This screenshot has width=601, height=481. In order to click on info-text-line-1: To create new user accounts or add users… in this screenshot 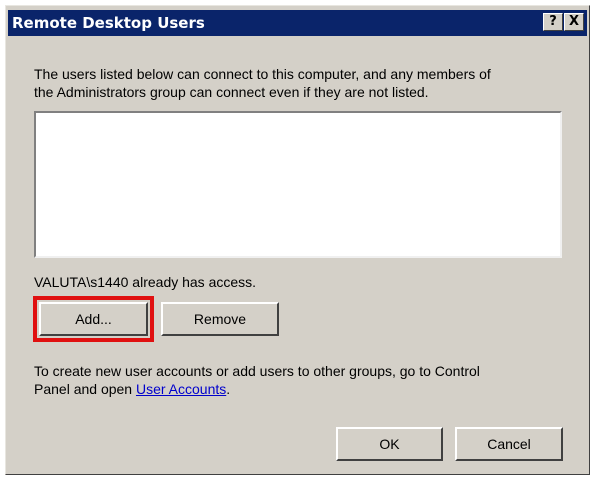, I will do `click(257, 371)`.